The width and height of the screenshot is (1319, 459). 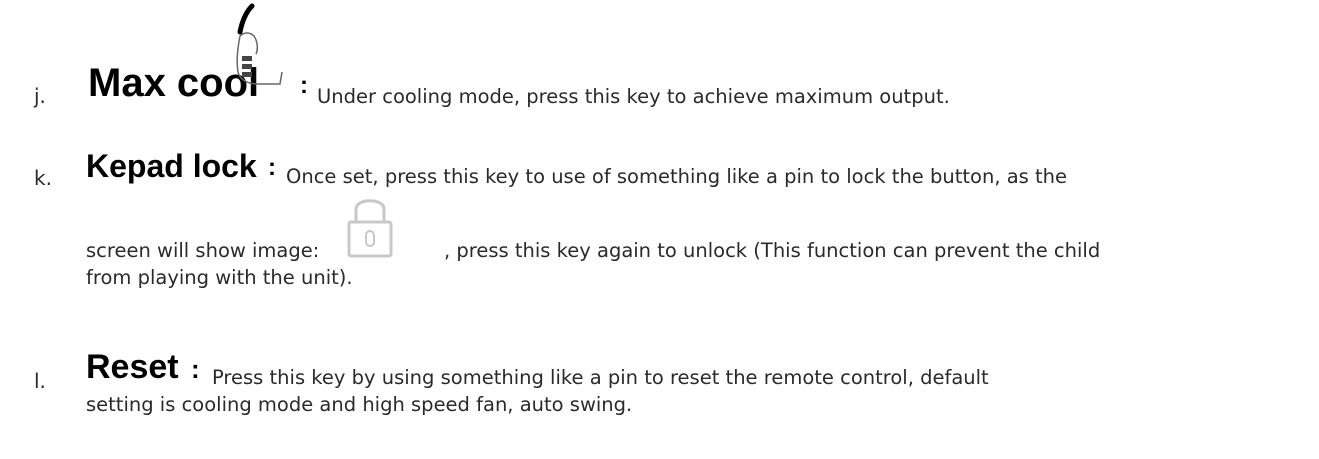 I want to click on key-name: Reset, so click(x=132, y=367).